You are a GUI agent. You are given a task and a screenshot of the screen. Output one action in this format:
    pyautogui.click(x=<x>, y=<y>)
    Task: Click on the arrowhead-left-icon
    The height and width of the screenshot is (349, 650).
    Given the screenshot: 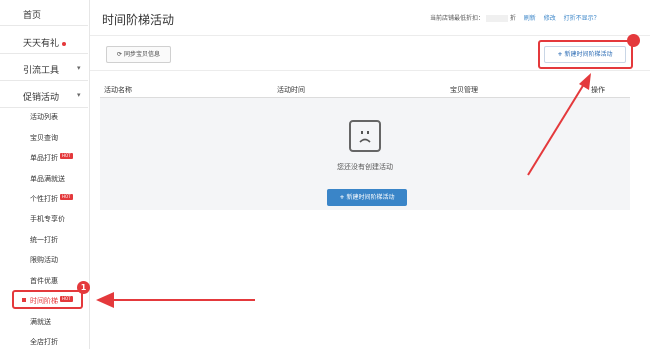 What is the action you would take?
    pyautogui.click(x=105, y=300)
    